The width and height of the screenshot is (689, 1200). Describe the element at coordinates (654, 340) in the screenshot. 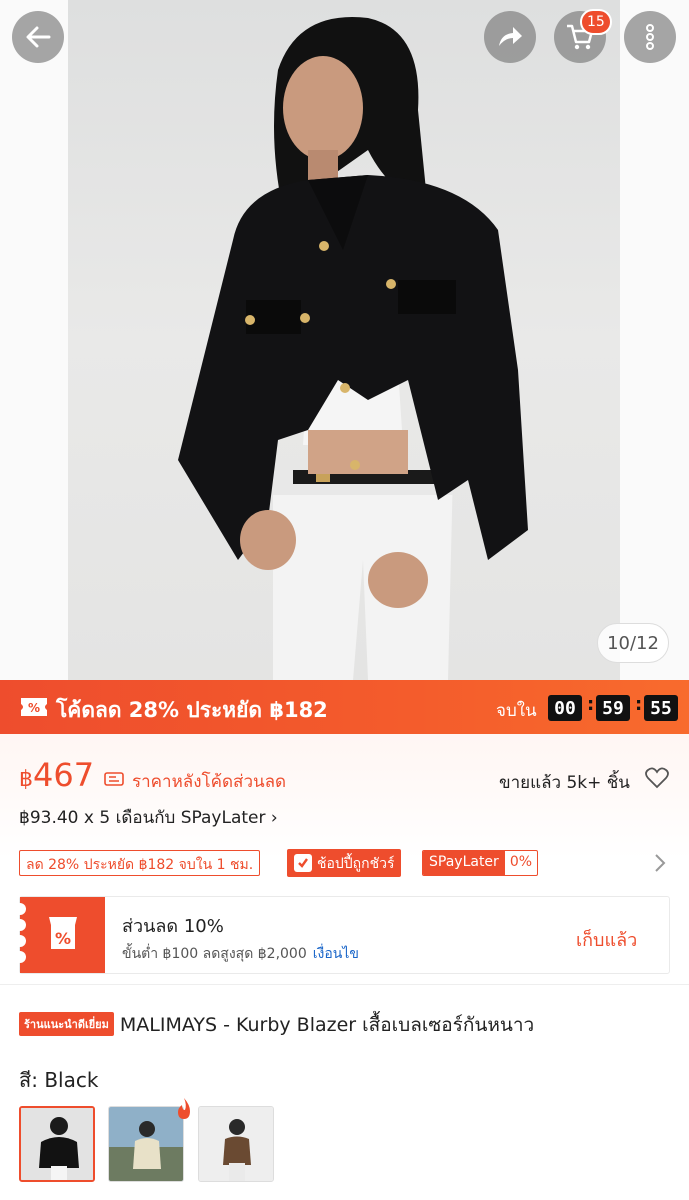

I see `gallery-right-margin` at that location.